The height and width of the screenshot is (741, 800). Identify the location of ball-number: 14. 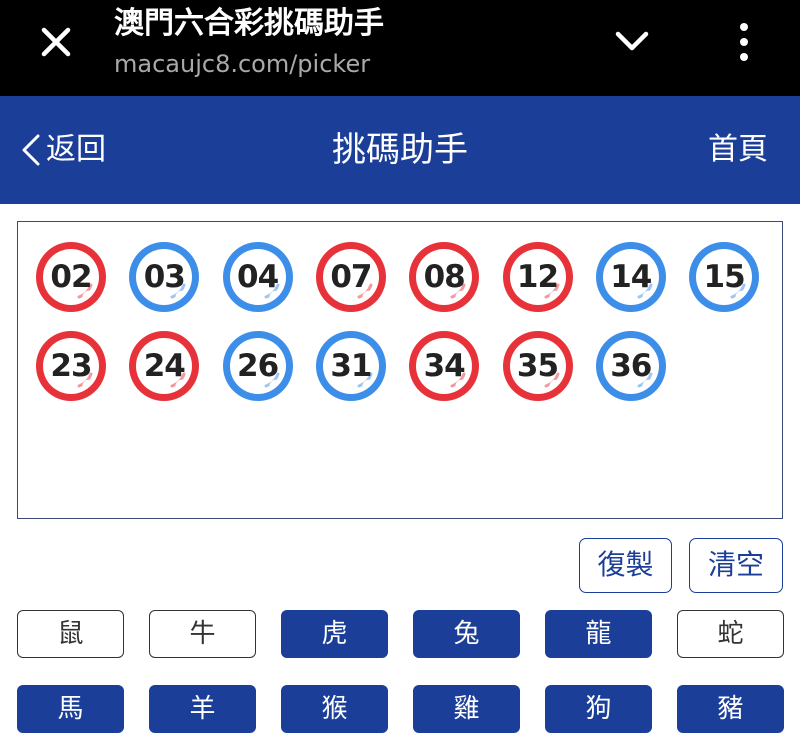
(631, 277).